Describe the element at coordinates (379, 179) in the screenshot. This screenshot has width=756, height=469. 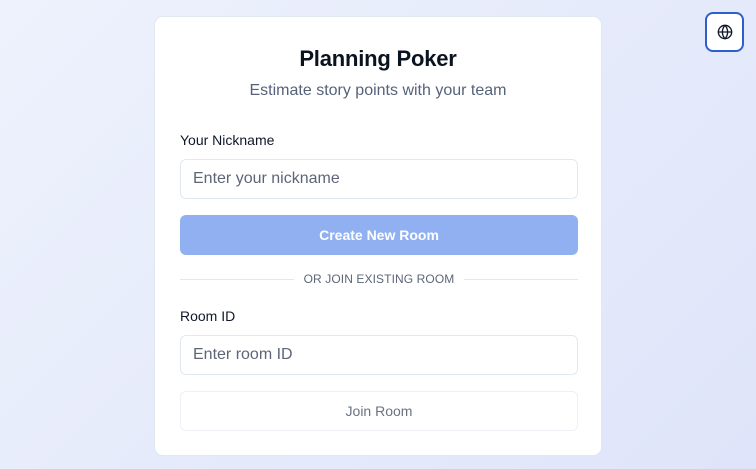
I see `nickname-input` at that location.